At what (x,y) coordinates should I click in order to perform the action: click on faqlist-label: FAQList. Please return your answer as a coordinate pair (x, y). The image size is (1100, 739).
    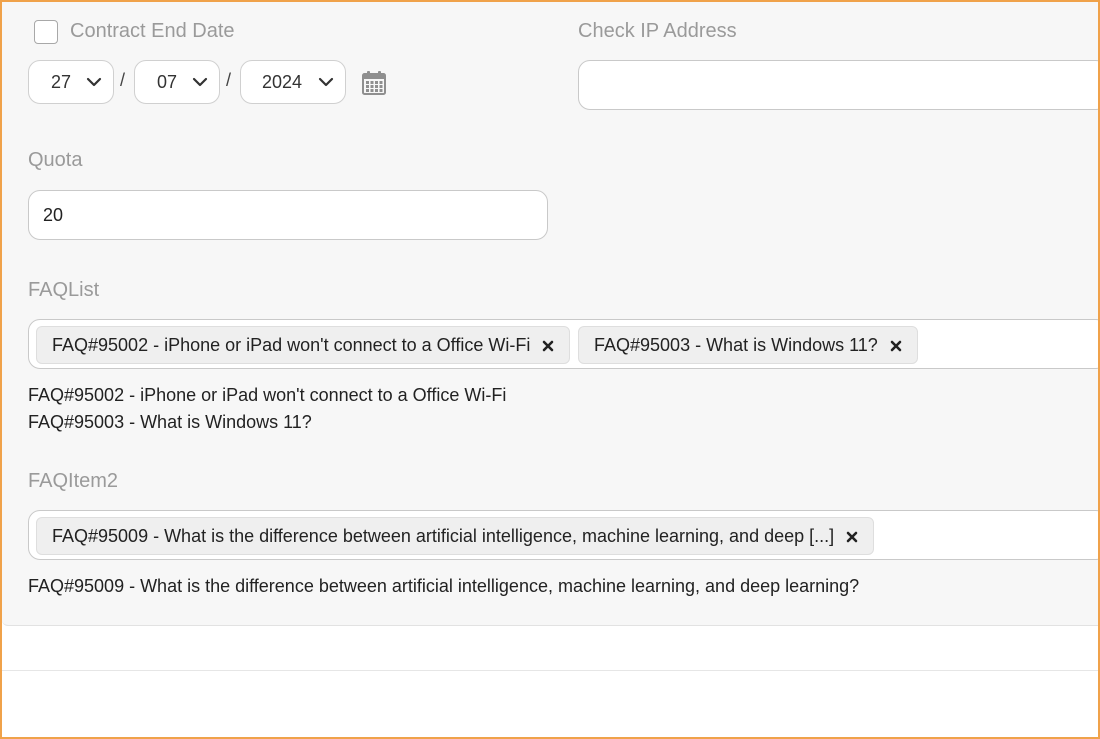
    Looking at the image, I should click on (64, 290).